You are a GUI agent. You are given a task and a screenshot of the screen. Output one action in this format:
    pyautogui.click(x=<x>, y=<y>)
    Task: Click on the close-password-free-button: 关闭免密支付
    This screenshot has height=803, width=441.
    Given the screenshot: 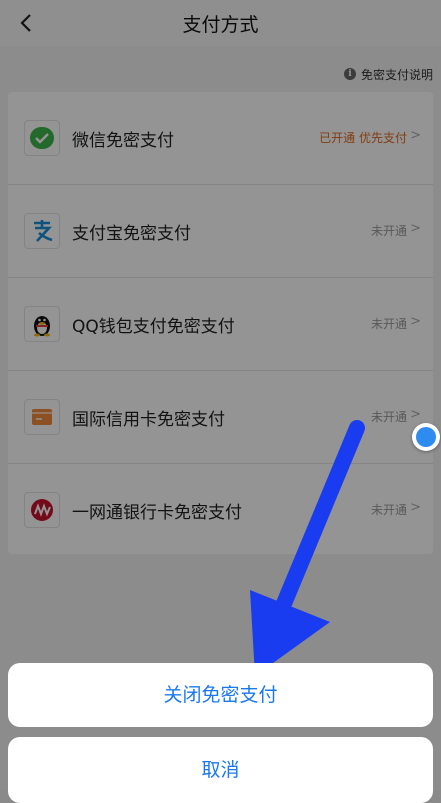 What is the action you would take?
    pyautogui.click(x=220, y=695)
    